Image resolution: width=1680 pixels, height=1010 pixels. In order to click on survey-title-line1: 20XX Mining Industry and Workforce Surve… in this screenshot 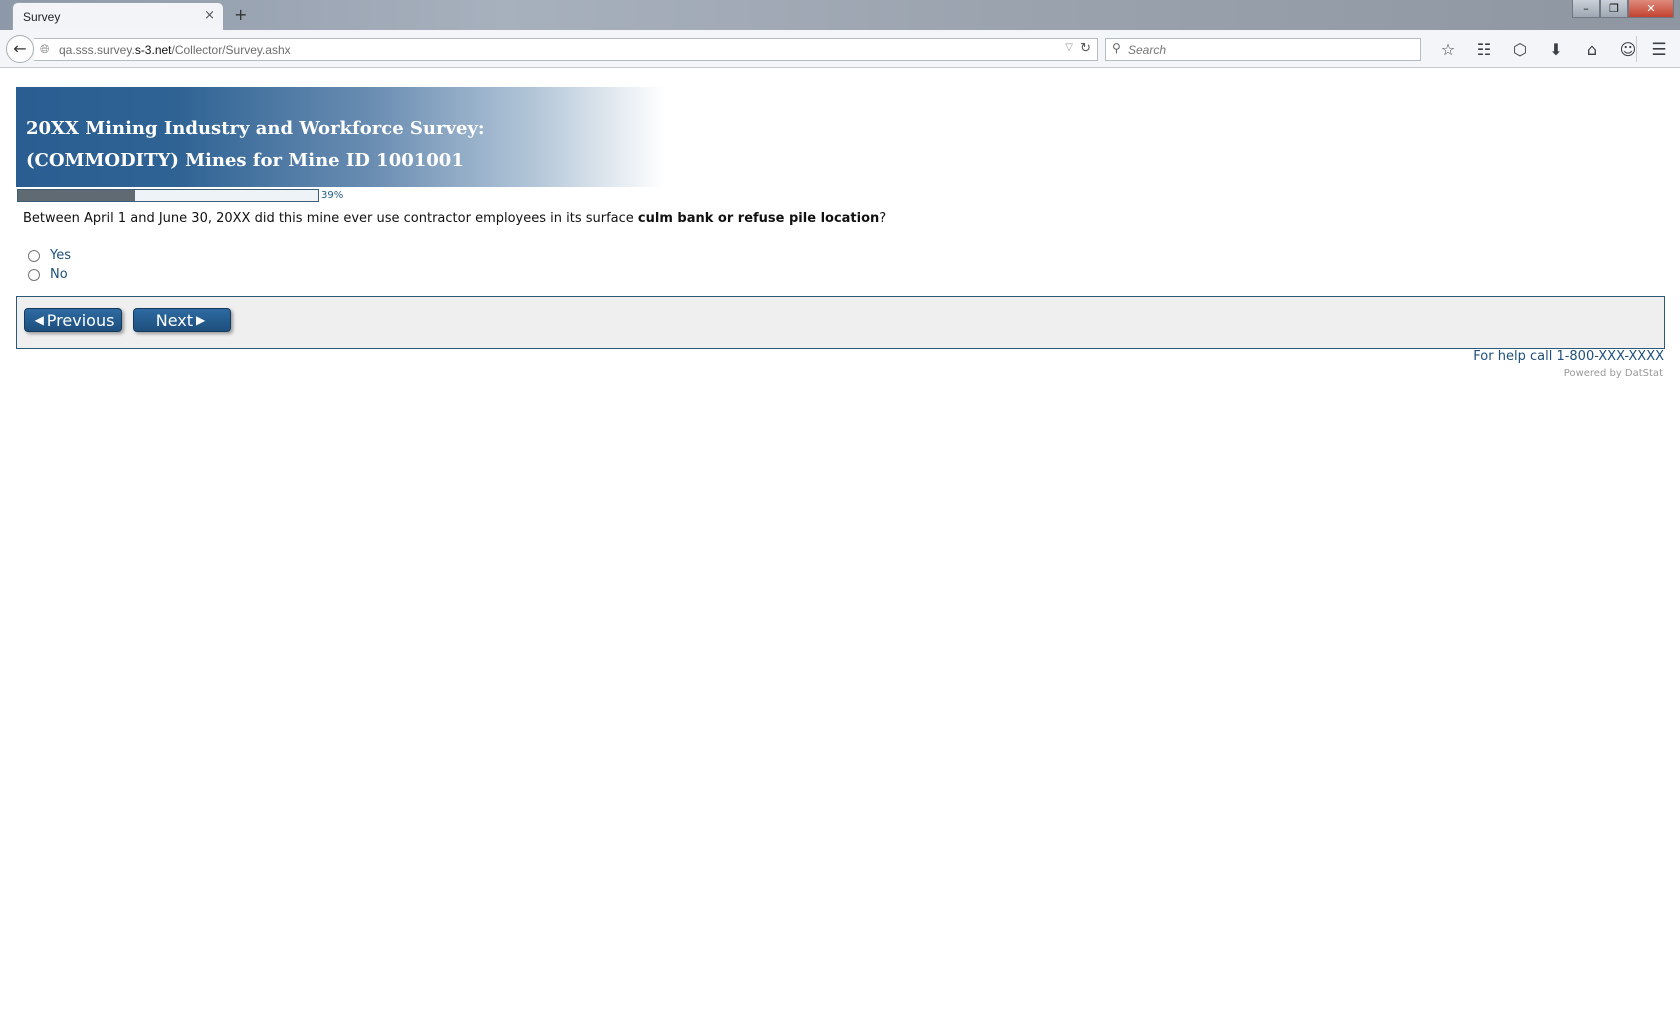, I will do `click(255, 128)`.